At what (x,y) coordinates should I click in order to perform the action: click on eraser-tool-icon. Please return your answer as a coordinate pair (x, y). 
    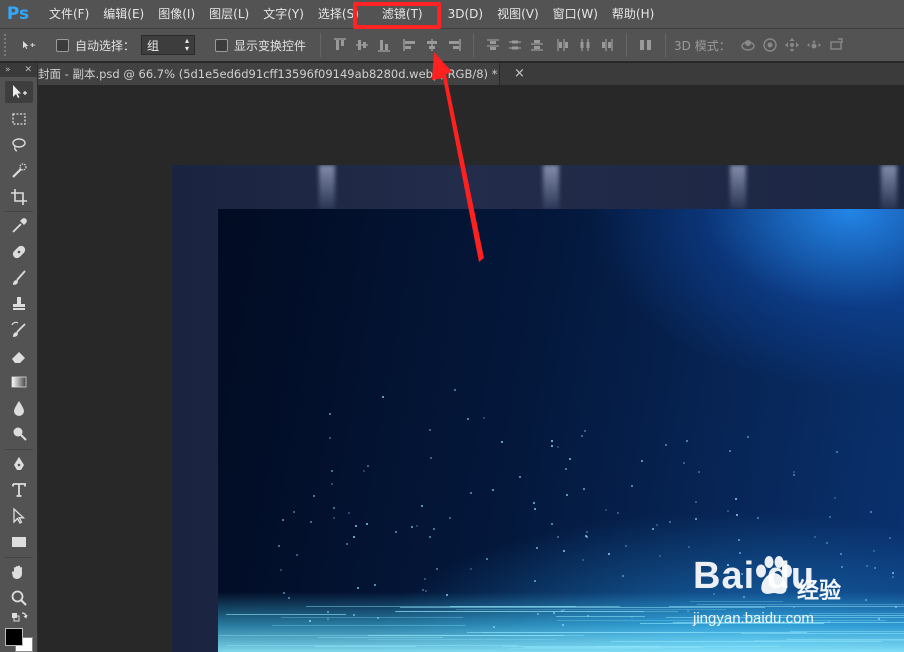
    Looking at the image, I should click on (19, 356).